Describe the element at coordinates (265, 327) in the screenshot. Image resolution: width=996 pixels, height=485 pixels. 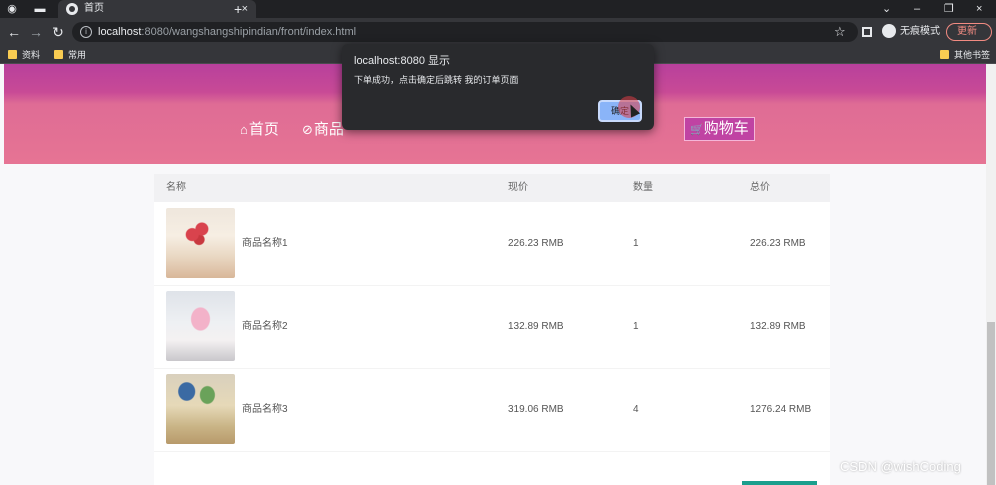
I see `product-name: 商品名称2` at that location.